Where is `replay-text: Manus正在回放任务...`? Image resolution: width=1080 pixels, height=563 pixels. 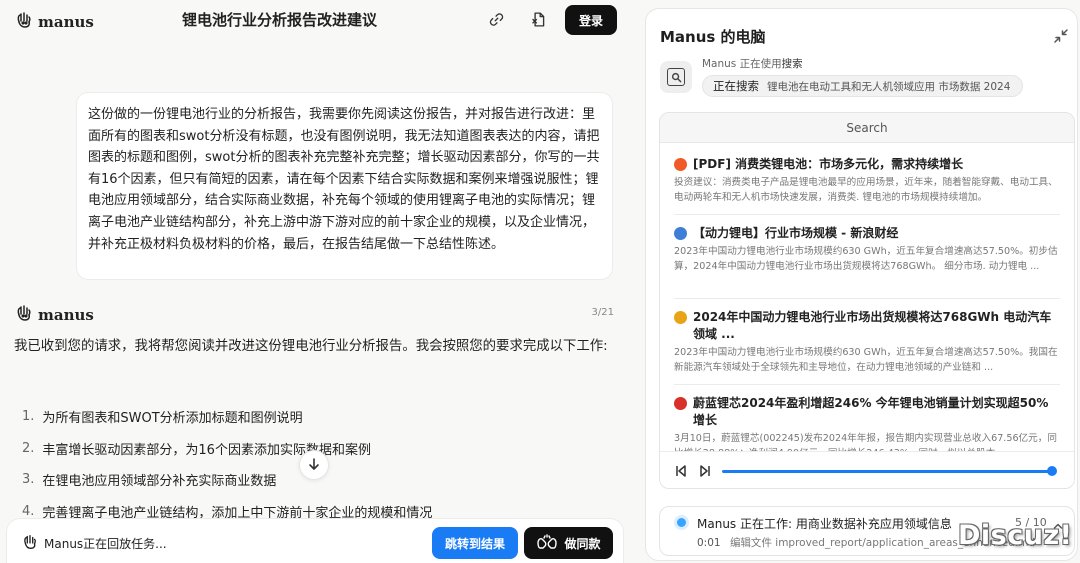 replay-text: Manus正在回放任务... is located at coordinates (105, 544).